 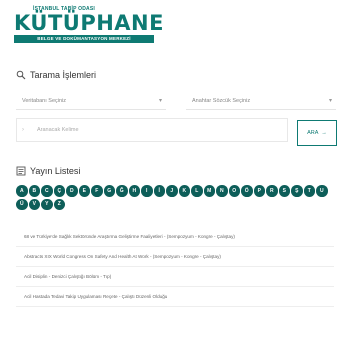 What do you see at coordinates (309, 191) in the screenshot?
I see `letter-button: T` at bounding box center [309, 191].